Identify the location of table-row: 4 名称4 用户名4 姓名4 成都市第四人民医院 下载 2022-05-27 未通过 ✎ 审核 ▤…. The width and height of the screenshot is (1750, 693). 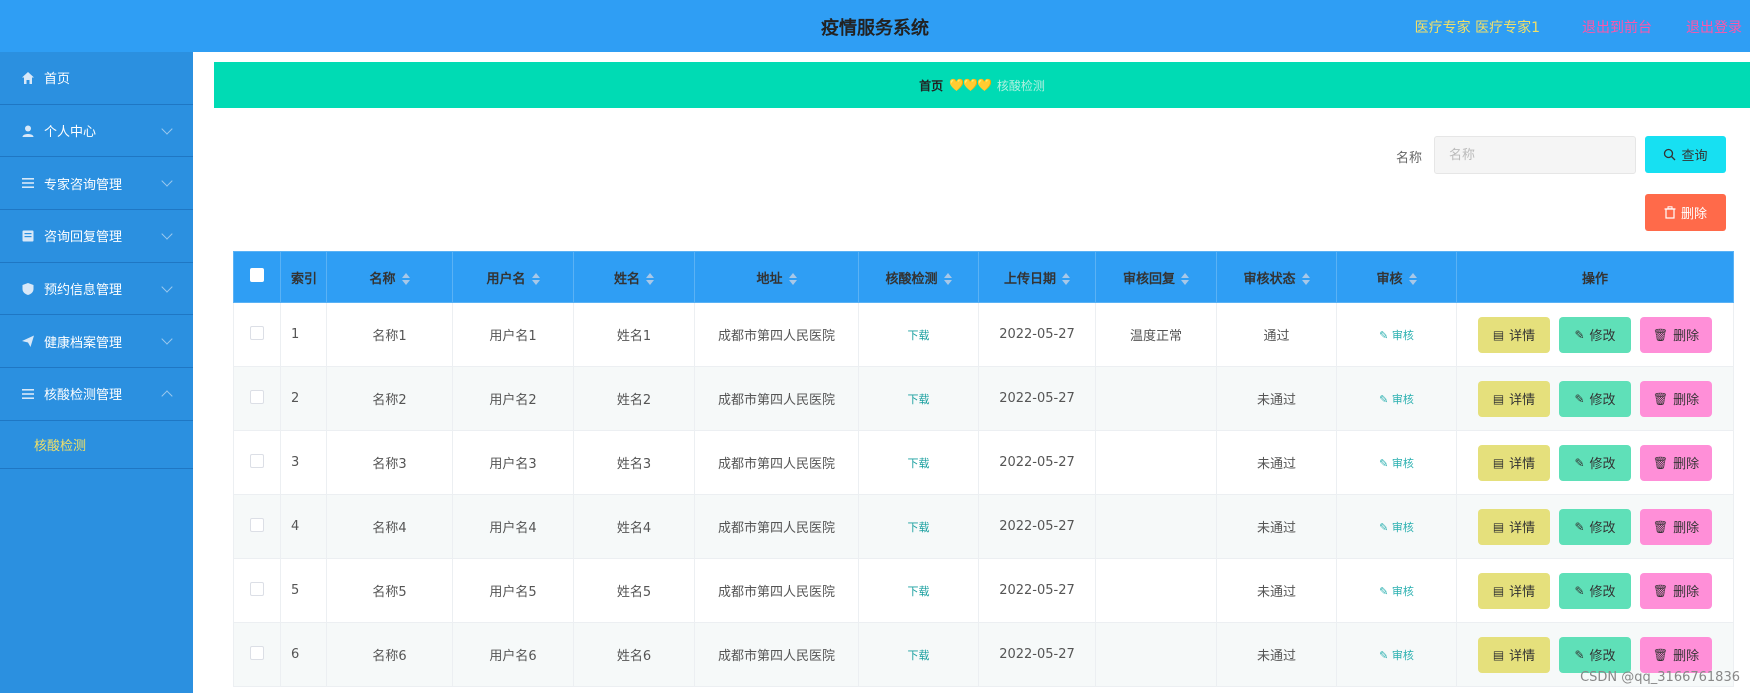
(983, 526).